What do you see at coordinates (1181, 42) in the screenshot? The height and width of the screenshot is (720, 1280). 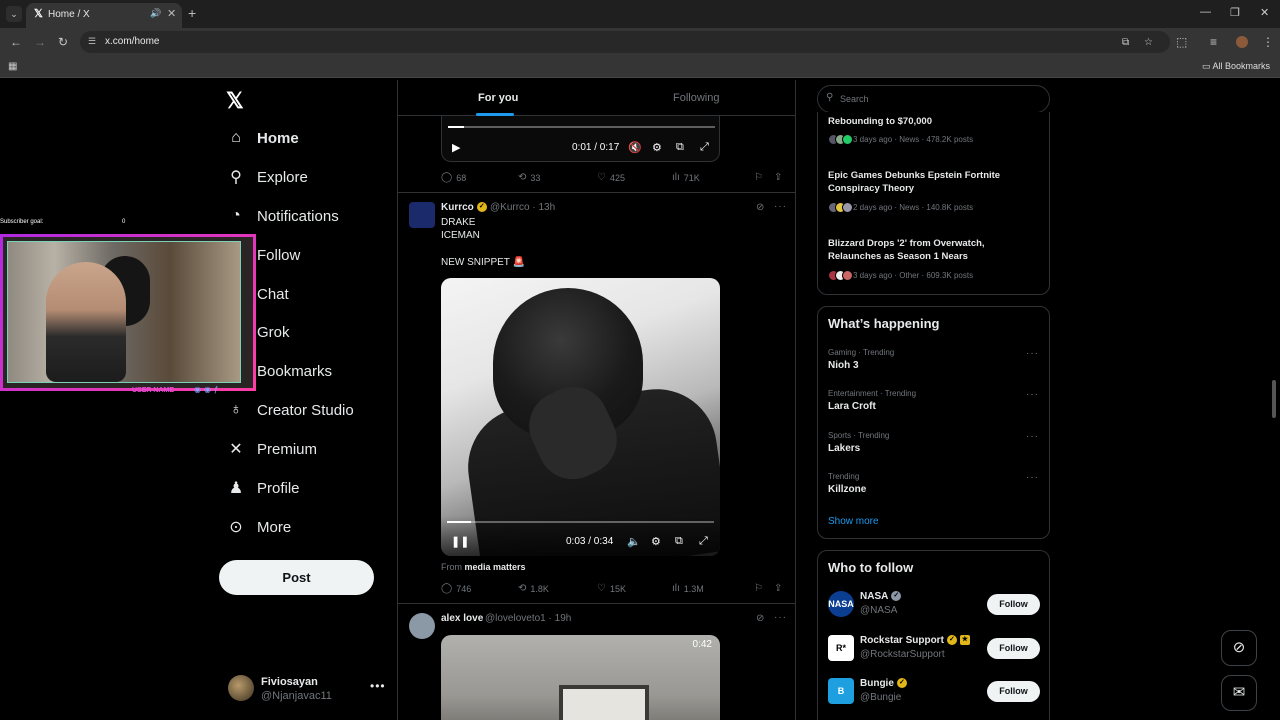 I see `extensions-icon: ⬚` at bounding box center [1181, 42].